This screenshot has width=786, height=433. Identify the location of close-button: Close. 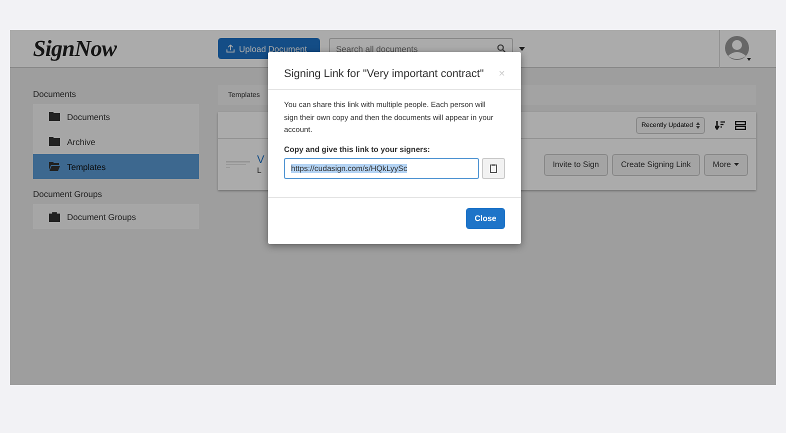
(485, 218).